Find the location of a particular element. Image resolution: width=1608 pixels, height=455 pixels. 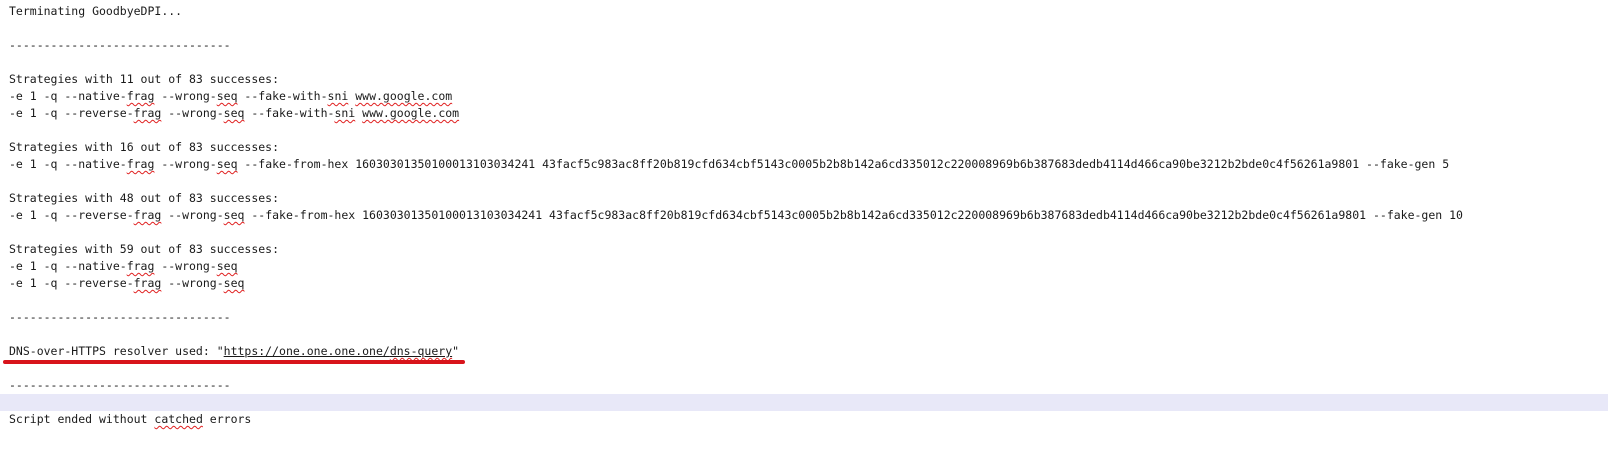

strategy-line: -e 1 -q --native-frag --wrong-seq is located at coordinates (123, 266).